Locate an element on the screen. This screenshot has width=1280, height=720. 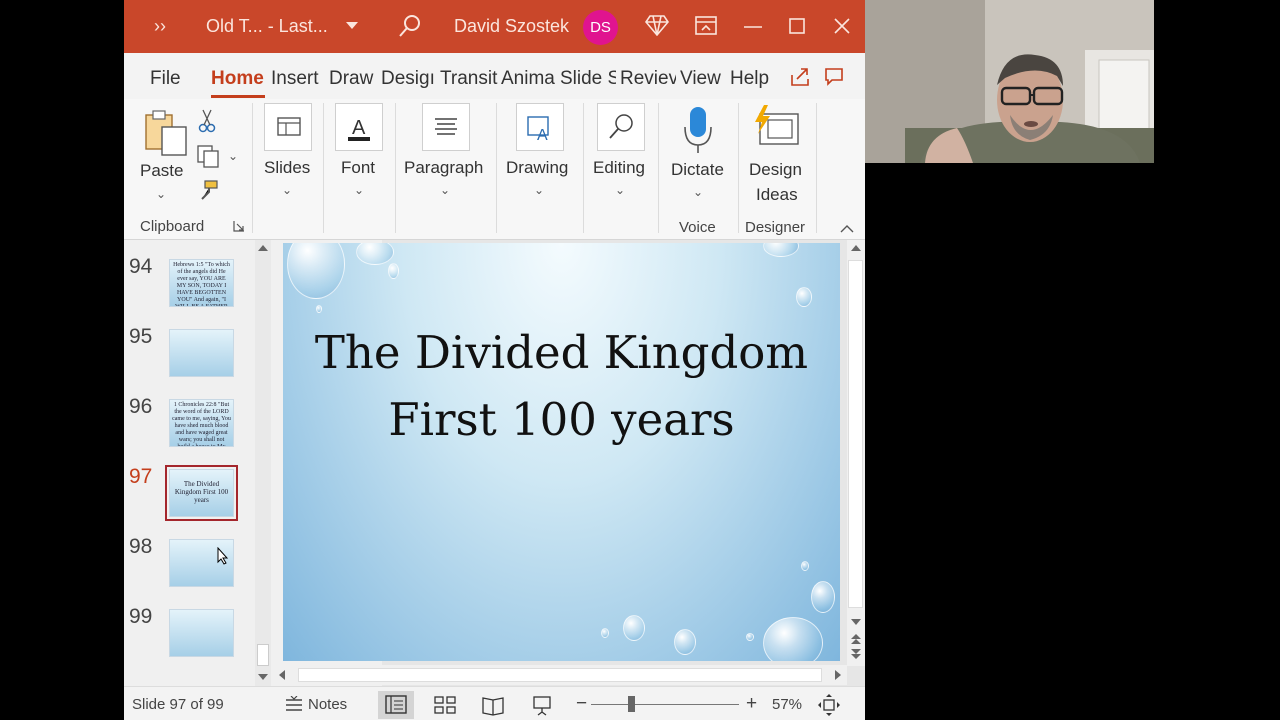
collapse-ribbon-icon is located at coordinates (847, 228).